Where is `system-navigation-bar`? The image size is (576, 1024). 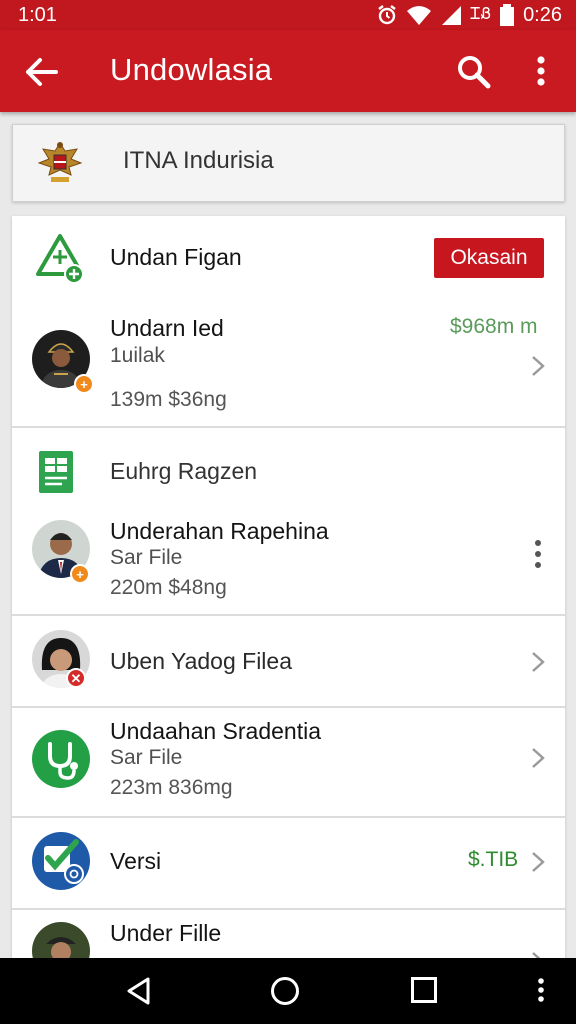 system-navigation-bar is located at coordinates (288, 991).